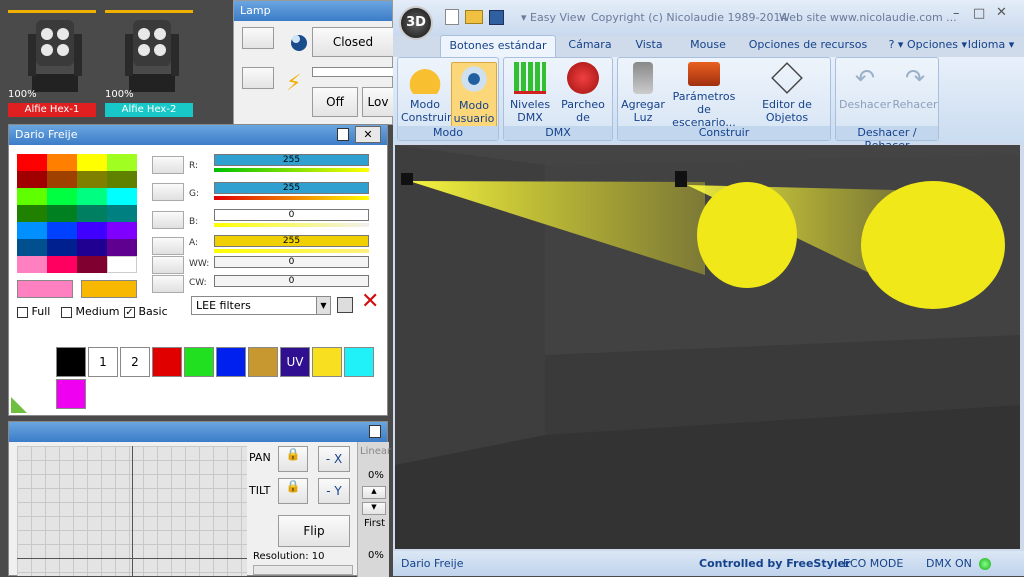  What do you see at coordinates (378, 102) in the screenshot?
I see `lamp-low-button: Lov` at bounding box center [378, 102].